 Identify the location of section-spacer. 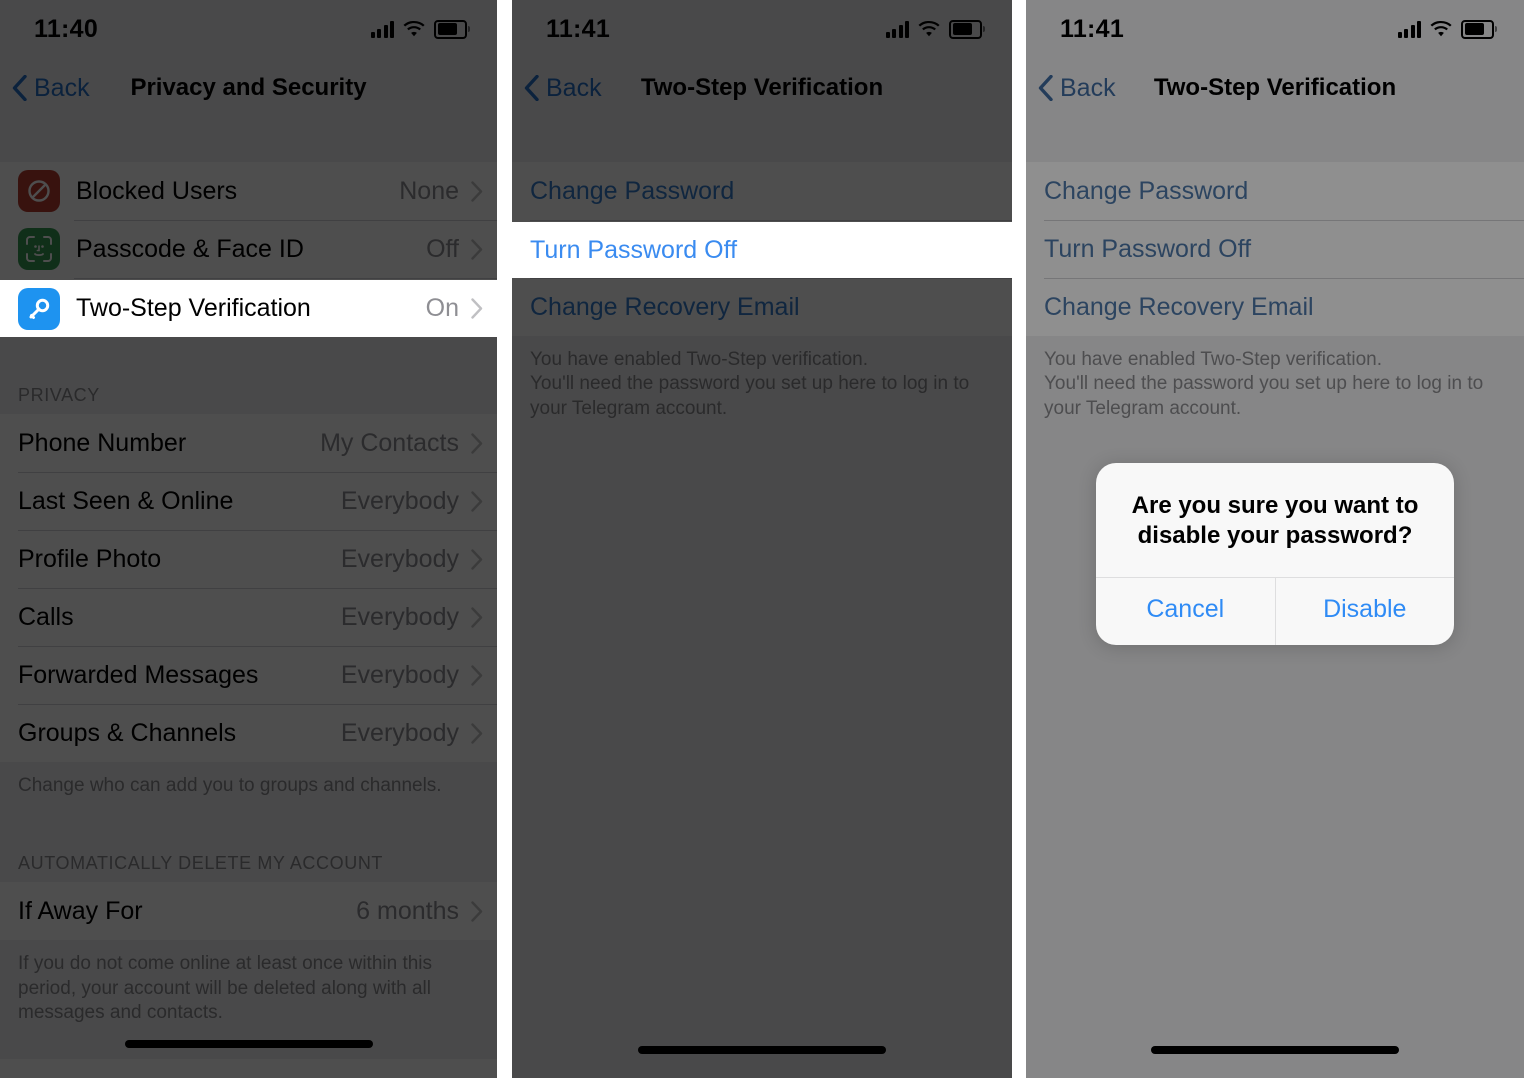
(248, 357).